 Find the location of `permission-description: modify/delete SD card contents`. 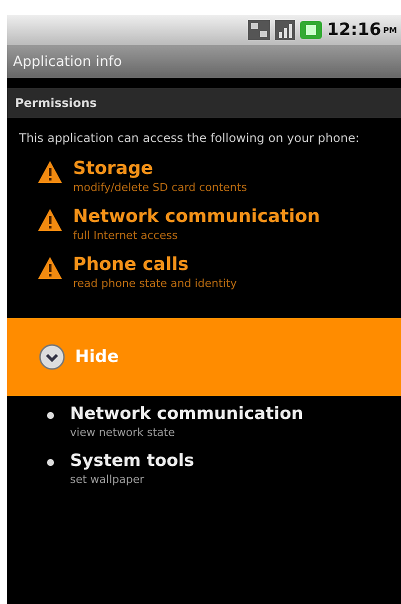

permission-description: modify/delete SD card contents is located at coordinates (160, 187).